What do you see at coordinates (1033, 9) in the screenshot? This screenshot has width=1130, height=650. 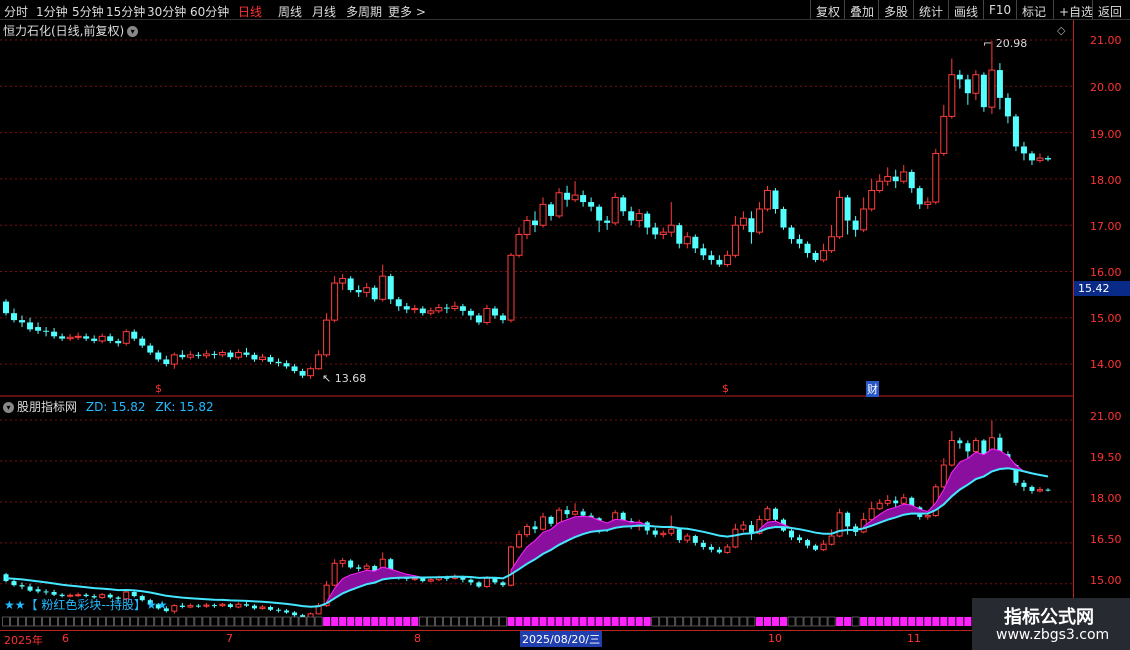 I see `toolbar-button-6: 标记` at bounding box center [1033, 9].